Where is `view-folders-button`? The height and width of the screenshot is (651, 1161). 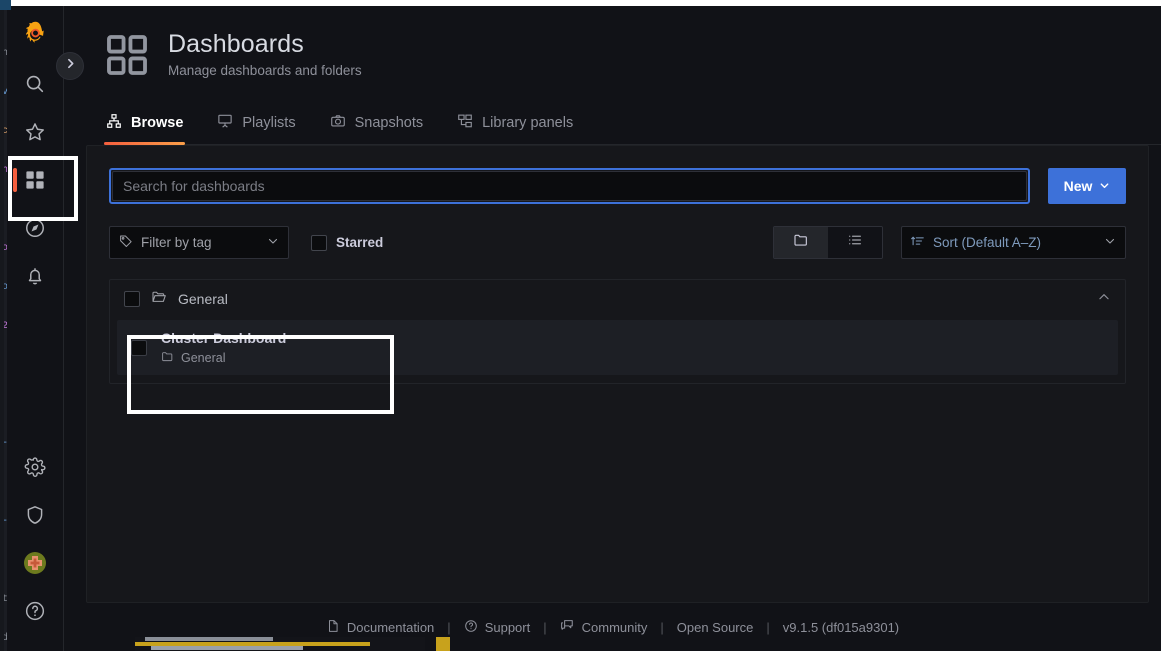 view-folders-button is located at coordinates (801, 242).